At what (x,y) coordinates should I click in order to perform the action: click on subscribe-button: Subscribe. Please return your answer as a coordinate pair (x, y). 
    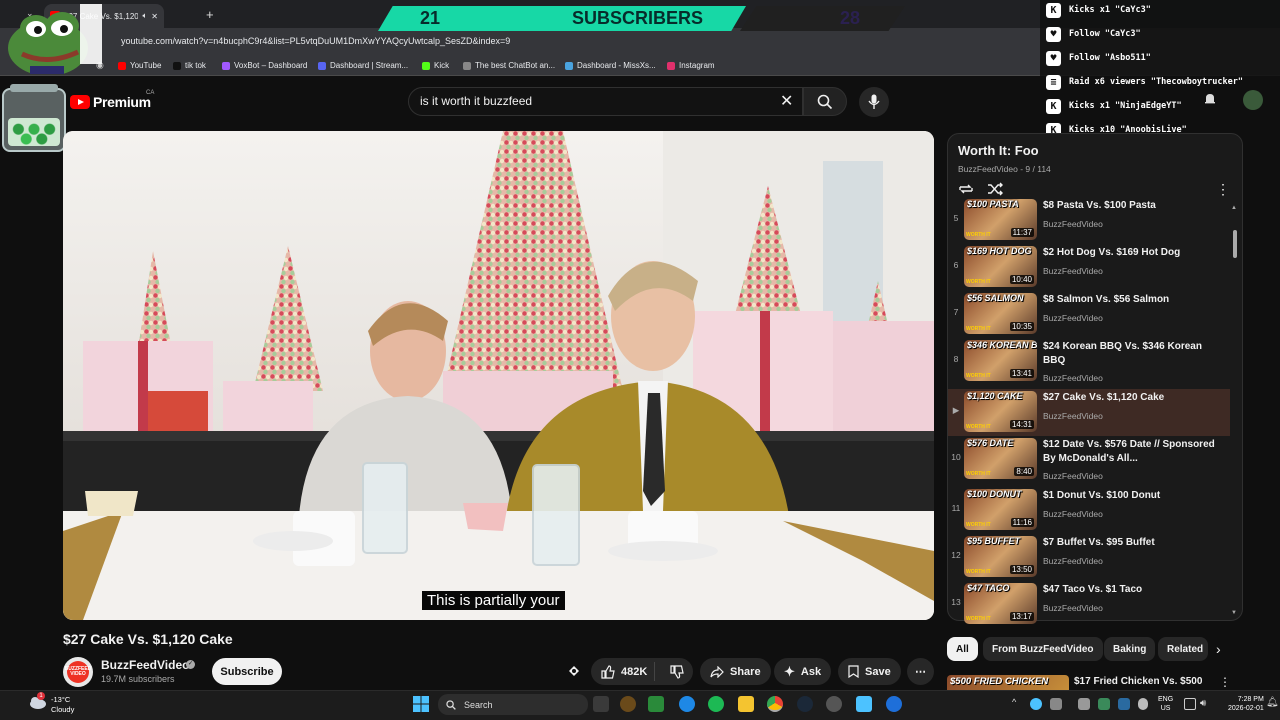
    Looking at the image, I should click on (247, 671).